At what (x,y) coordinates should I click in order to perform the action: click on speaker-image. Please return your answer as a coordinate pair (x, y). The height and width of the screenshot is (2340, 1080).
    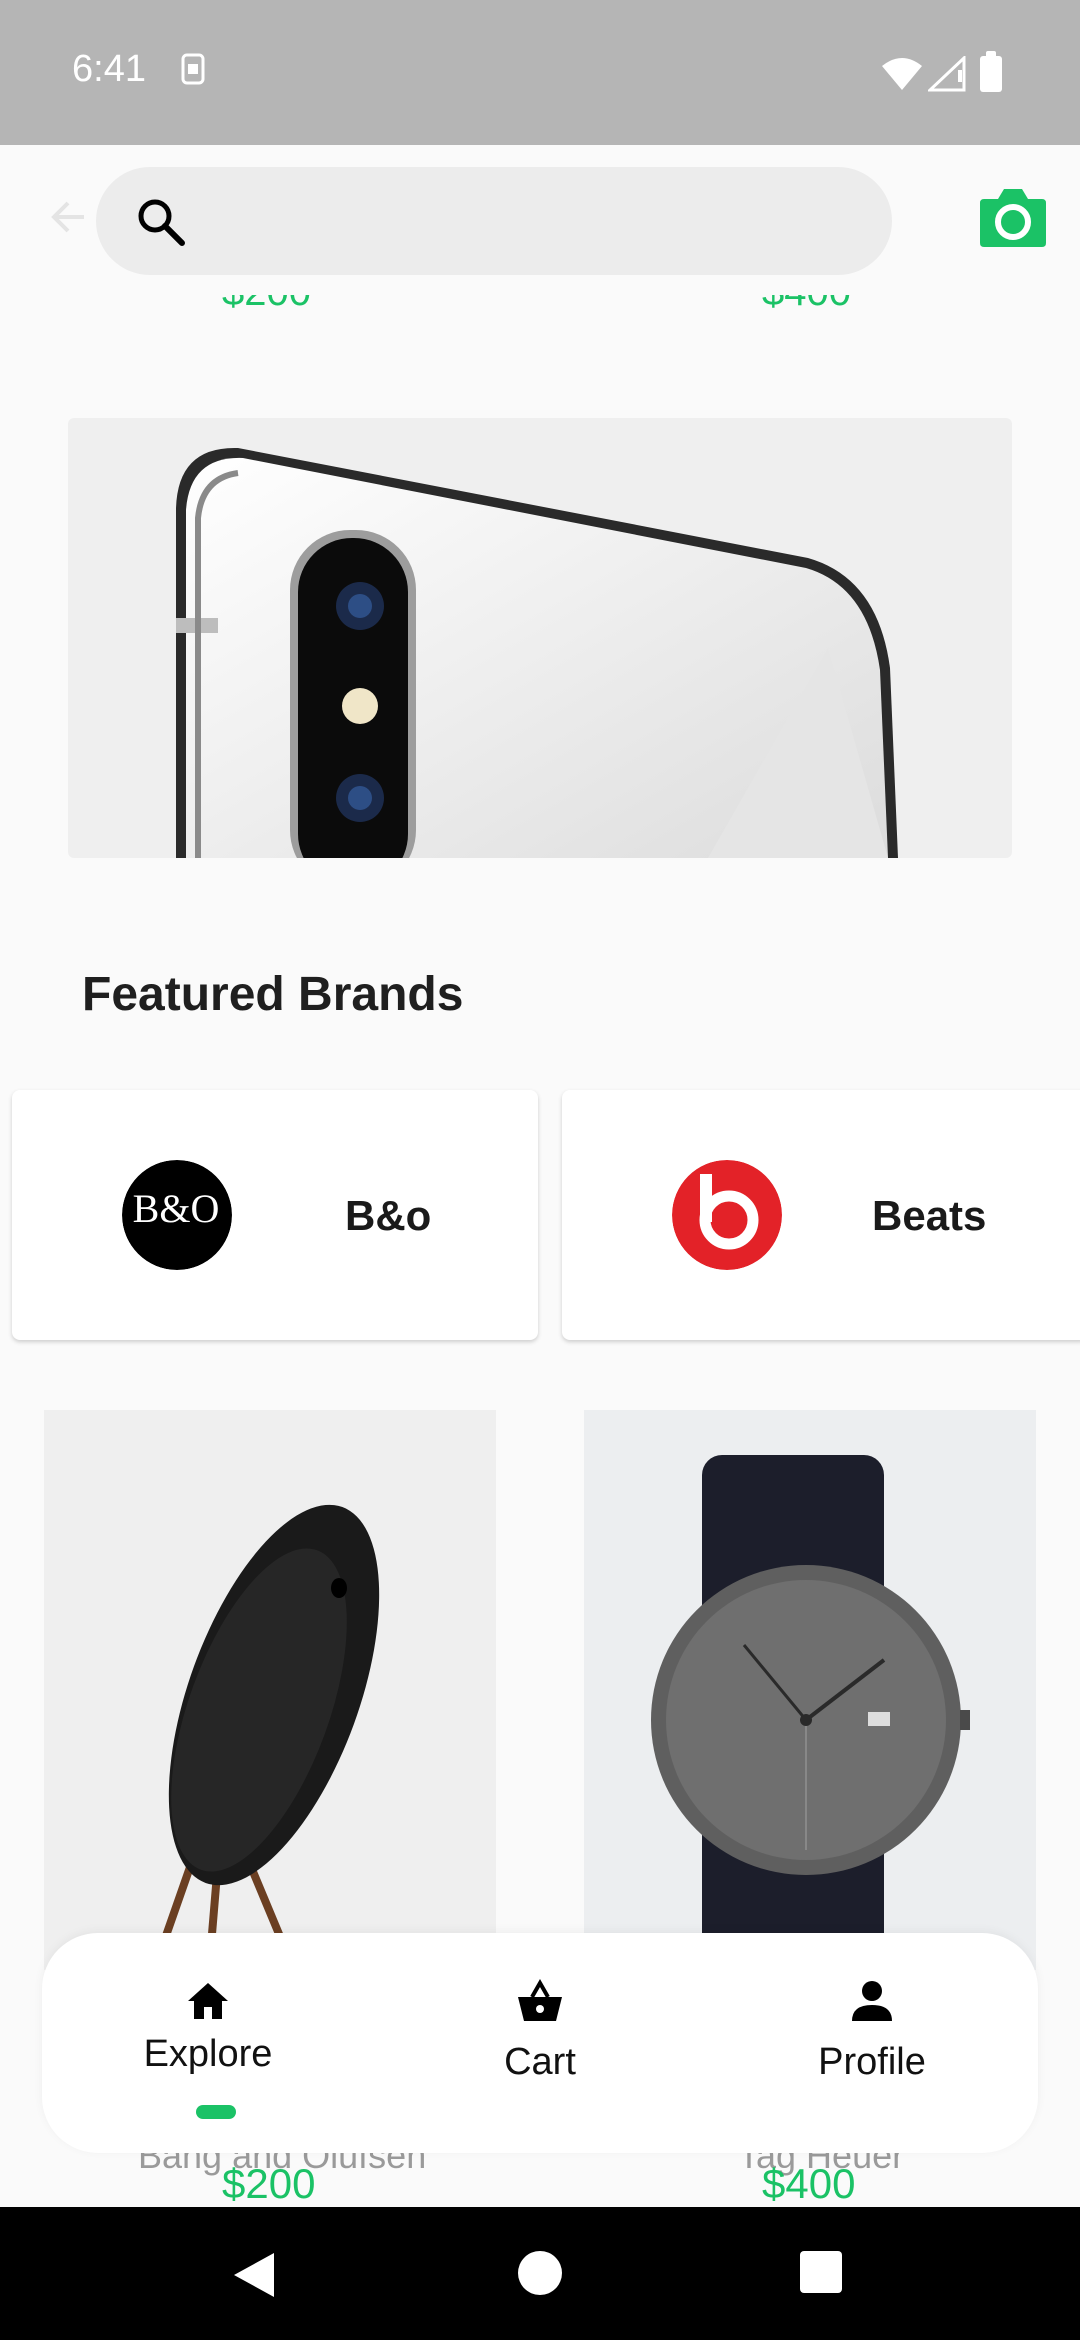
    Looking at the image, I should click on (265, 1737).